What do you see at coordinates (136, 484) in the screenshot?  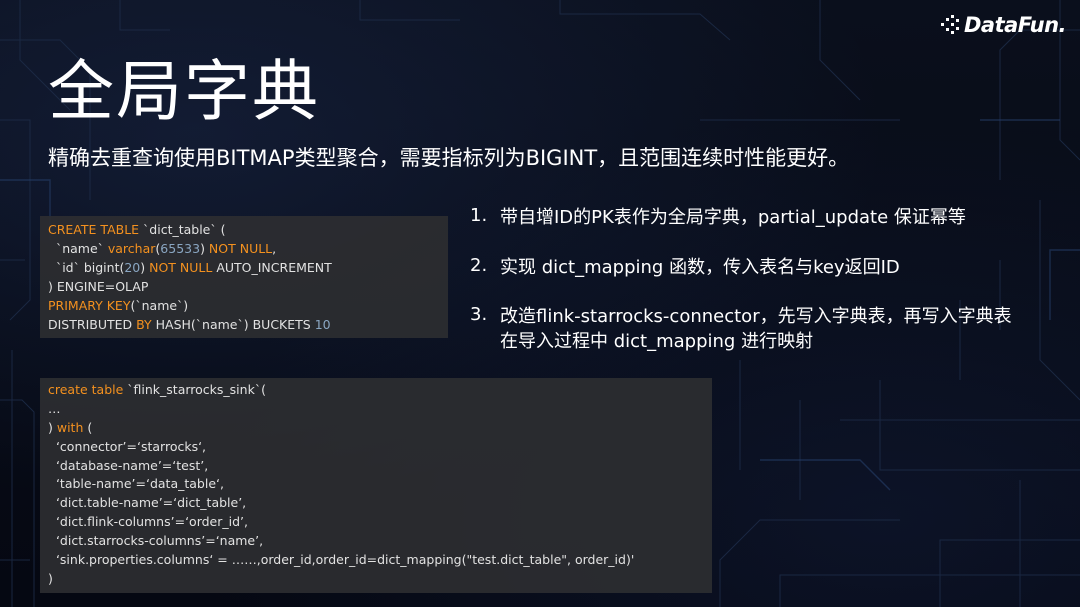 I see `code-text: ‘table-name’=‘data_table‘,` at bounding box center [136, 484].